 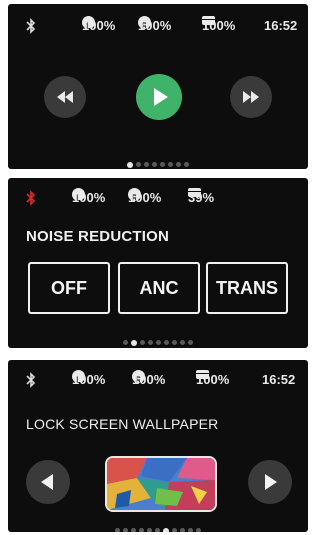 I want to click on play-icon, so click(x=161, y=97).